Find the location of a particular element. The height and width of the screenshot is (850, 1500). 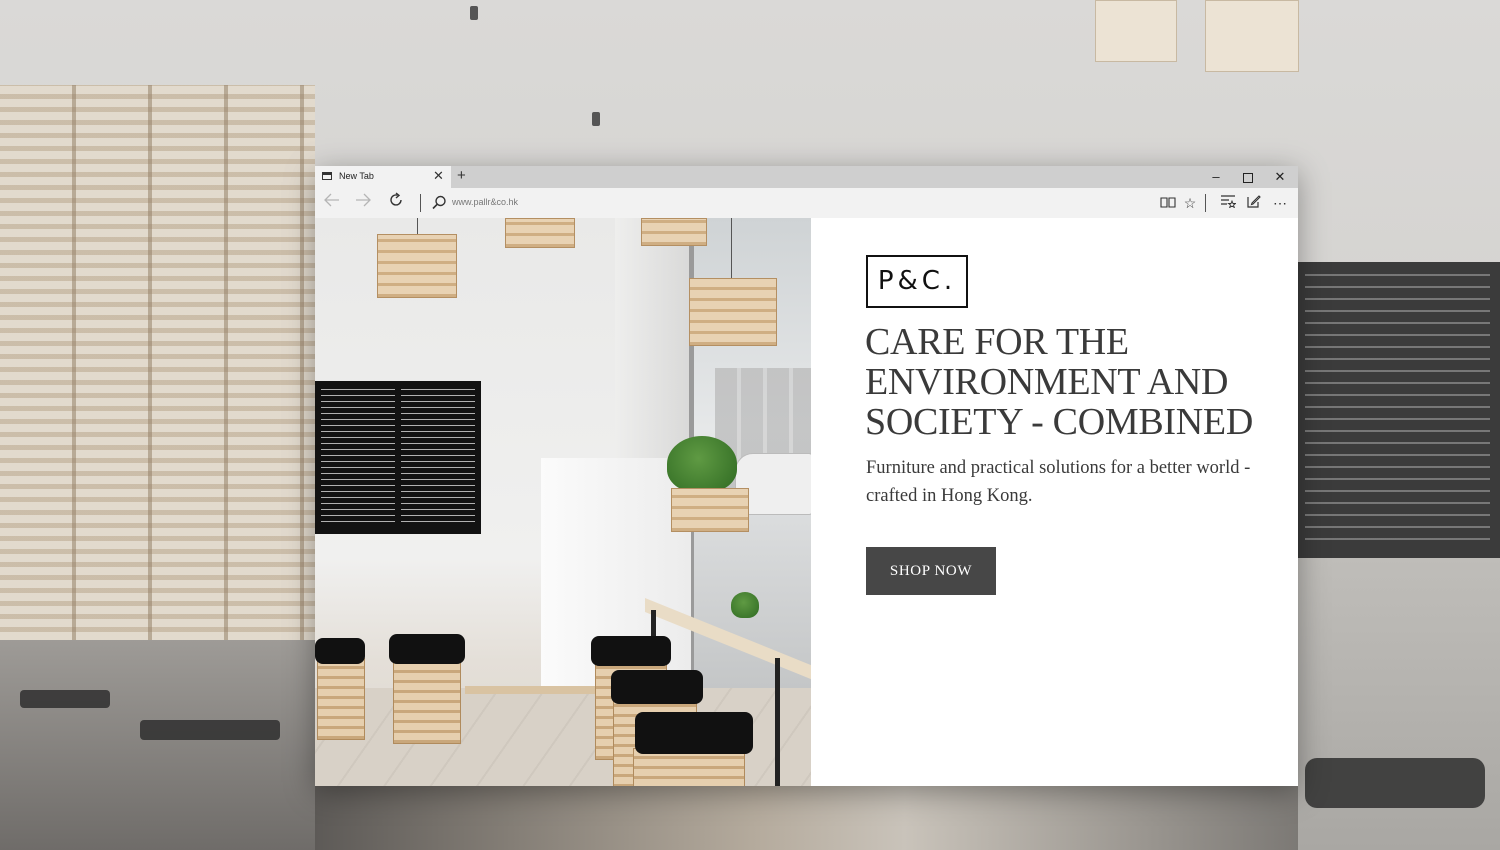

photo-menu-board is located at coordinates (398, 457).